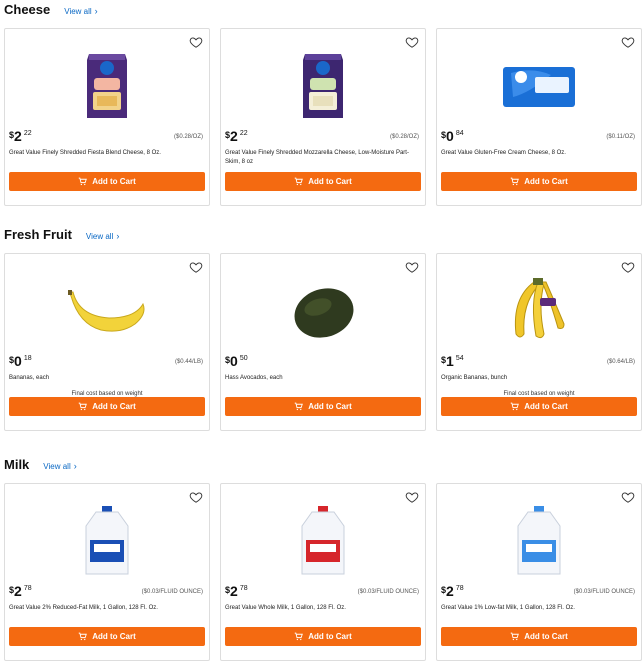  What do you see at coordinates (17, 464) in the screenshot?
I see `section-title: Milk` at bounding box center [17, 464].